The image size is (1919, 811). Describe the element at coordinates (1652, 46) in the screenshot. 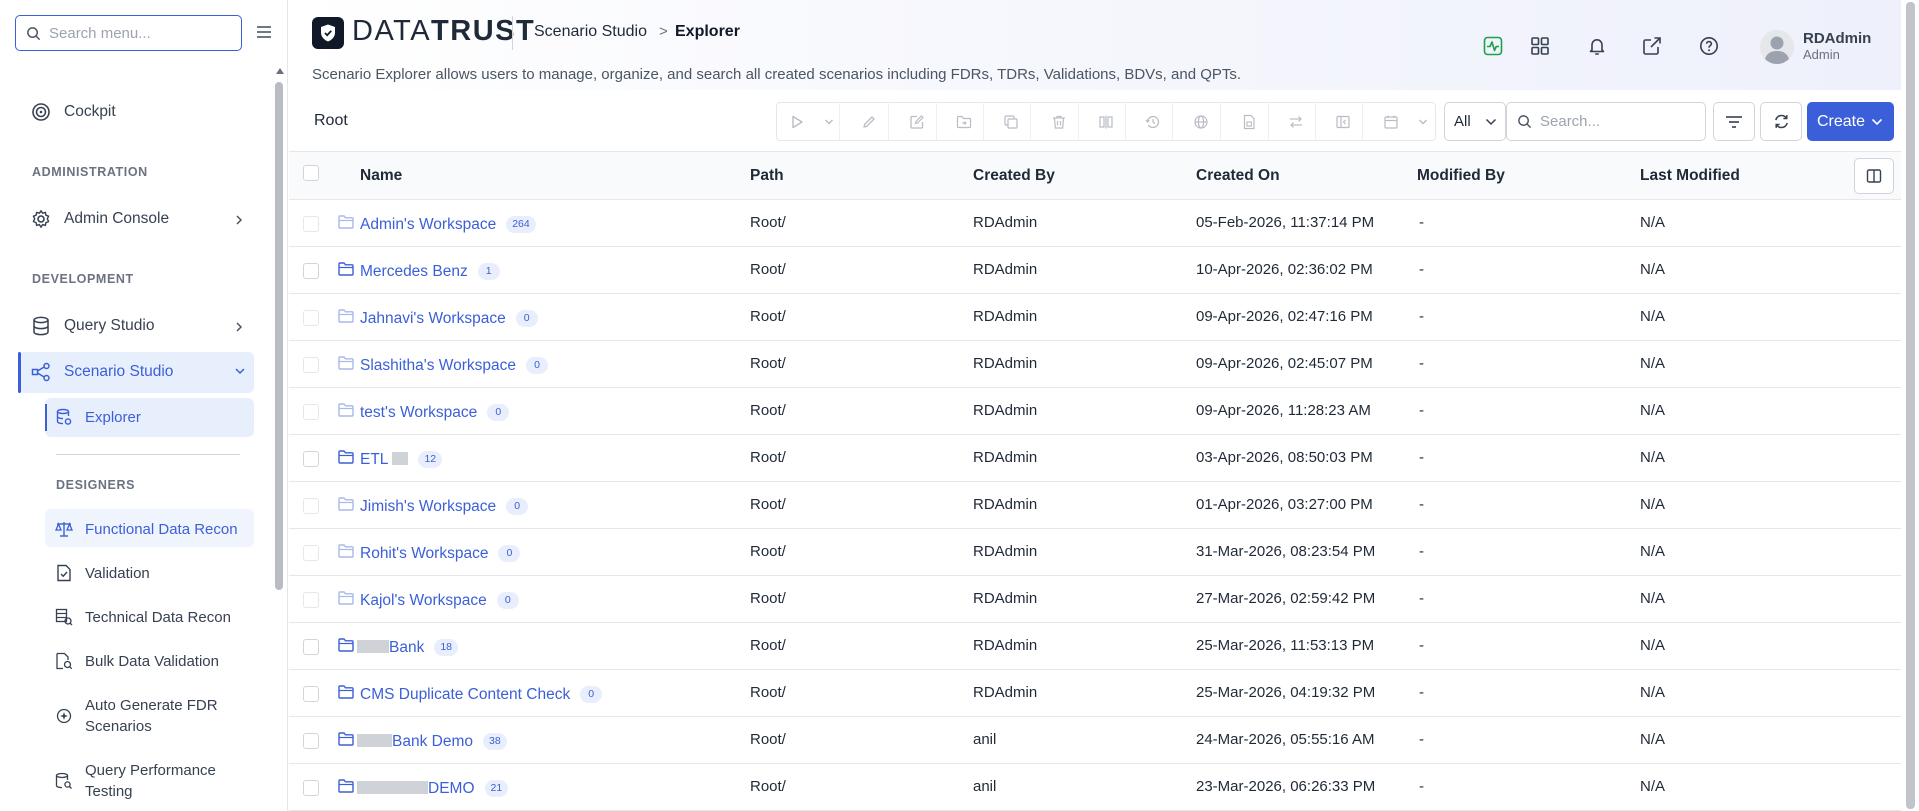

I see `external-link-icon` at that location.